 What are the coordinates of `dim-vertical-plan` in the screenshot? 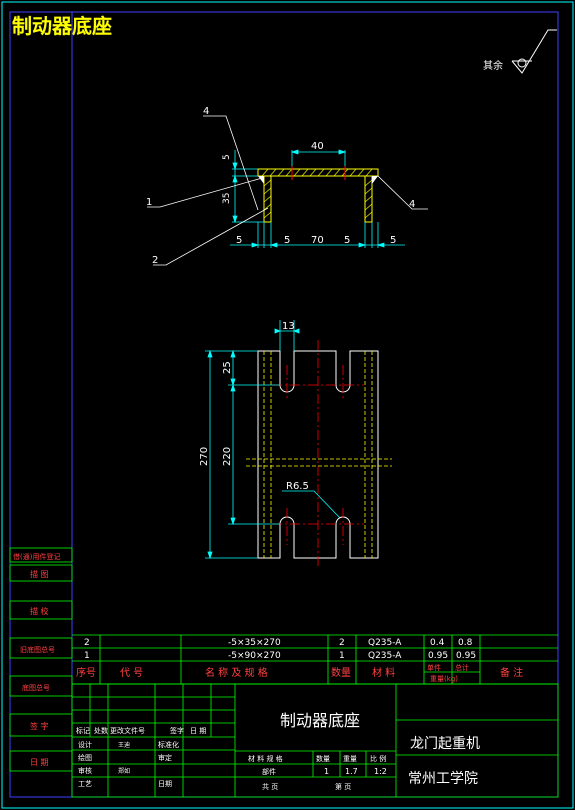 It's located at (242, 454).